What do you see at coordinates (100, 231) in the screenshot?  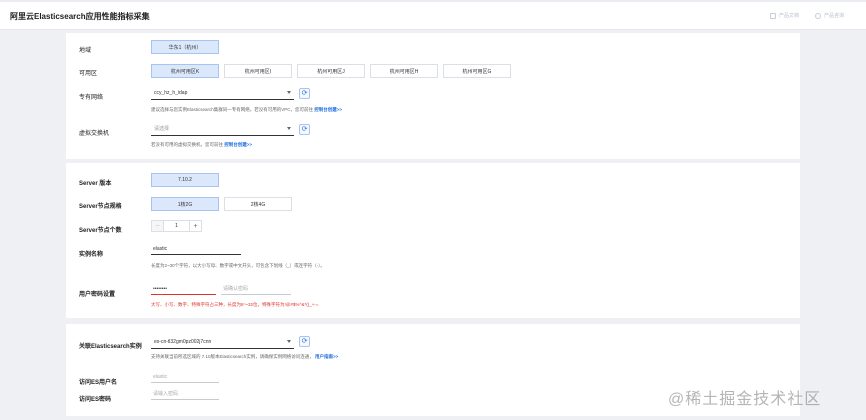 I see `server-count-label: Server节点个数` at bounding box center [100, 231].